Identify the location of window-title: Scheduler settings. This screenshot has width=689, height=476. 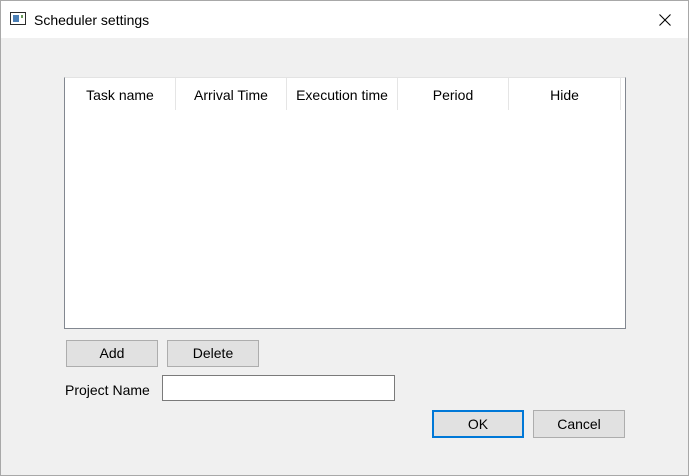
(92, 20).